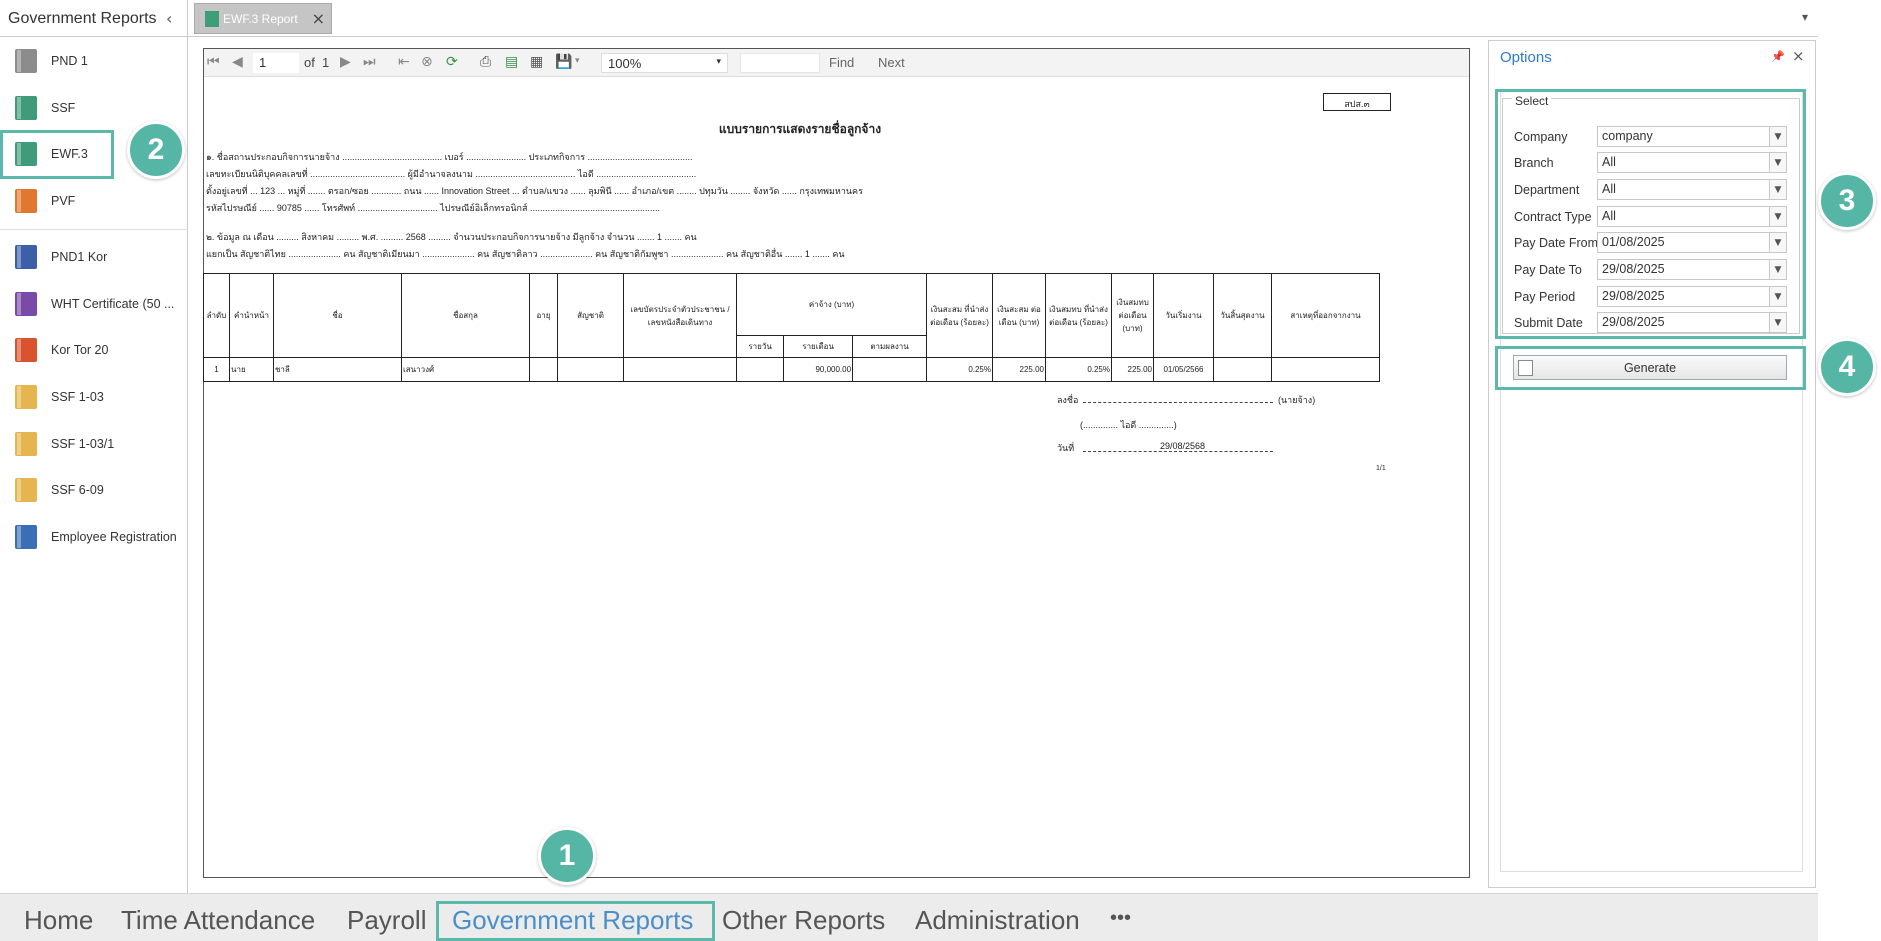 This screenshot has height=941, width=1881. I want to click on page-of-label: of, so click(309, 62).